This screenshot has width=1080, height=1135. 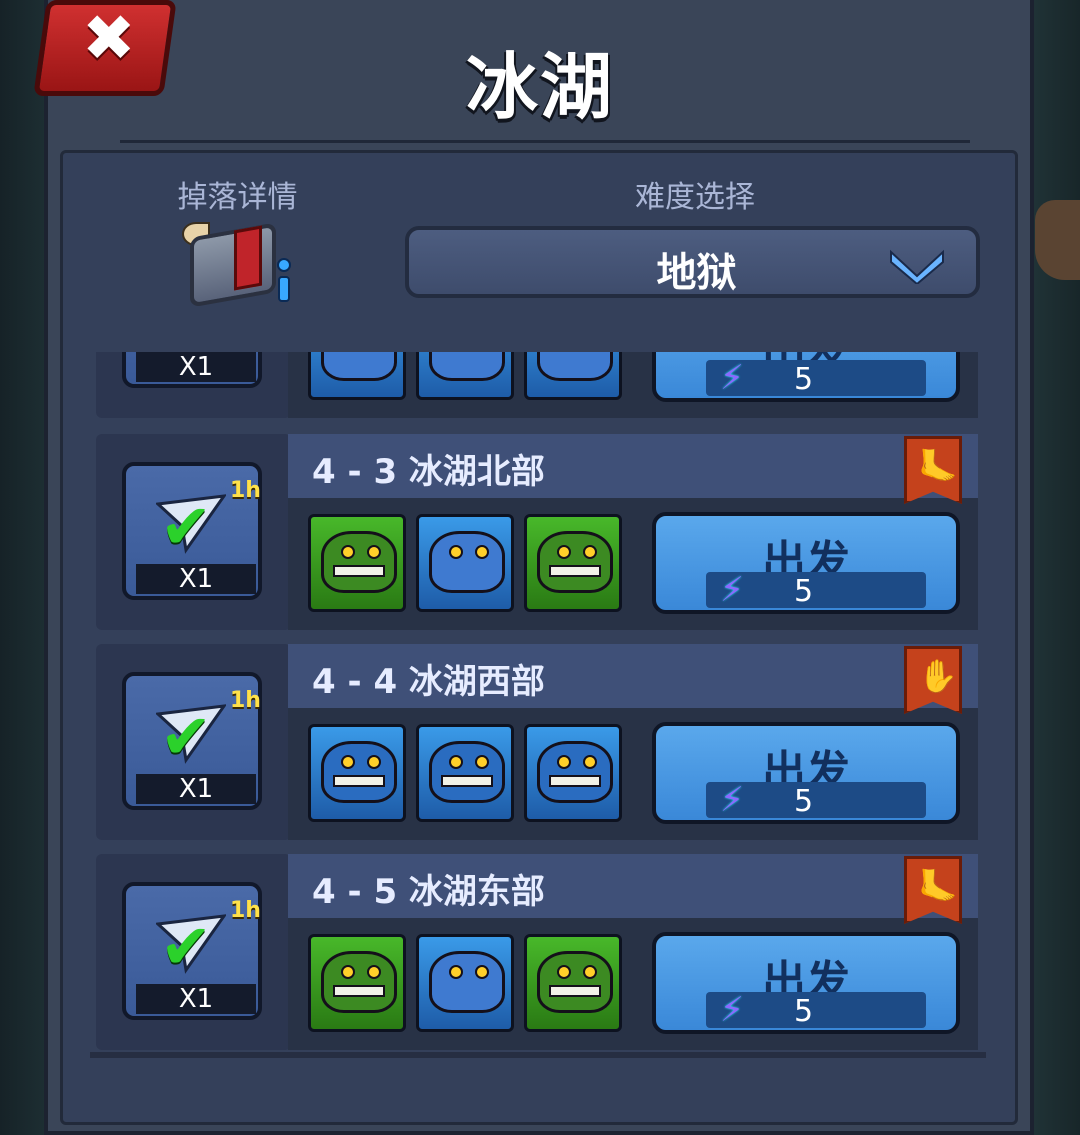 What do you see at coordinates (428, 682) in the screenshot?
I see `stage-name: 4 - 4 冰湖西部` at bounding box center [428, 682].